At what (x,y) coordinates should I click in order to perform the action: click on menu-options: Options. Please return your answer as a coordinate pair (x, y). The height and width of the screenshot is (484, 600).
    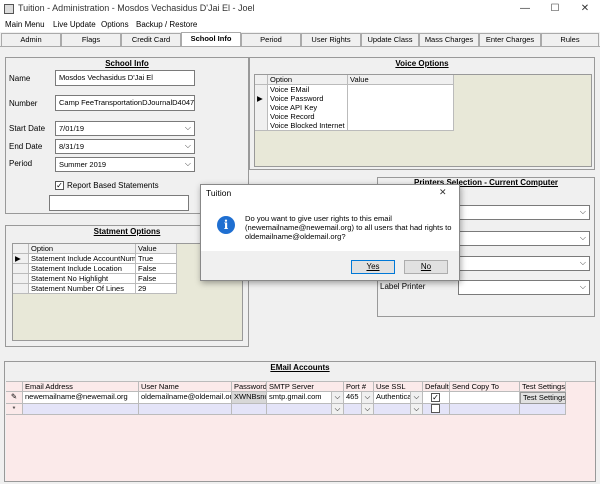
    Looking at the image, I should click on (115, 24).